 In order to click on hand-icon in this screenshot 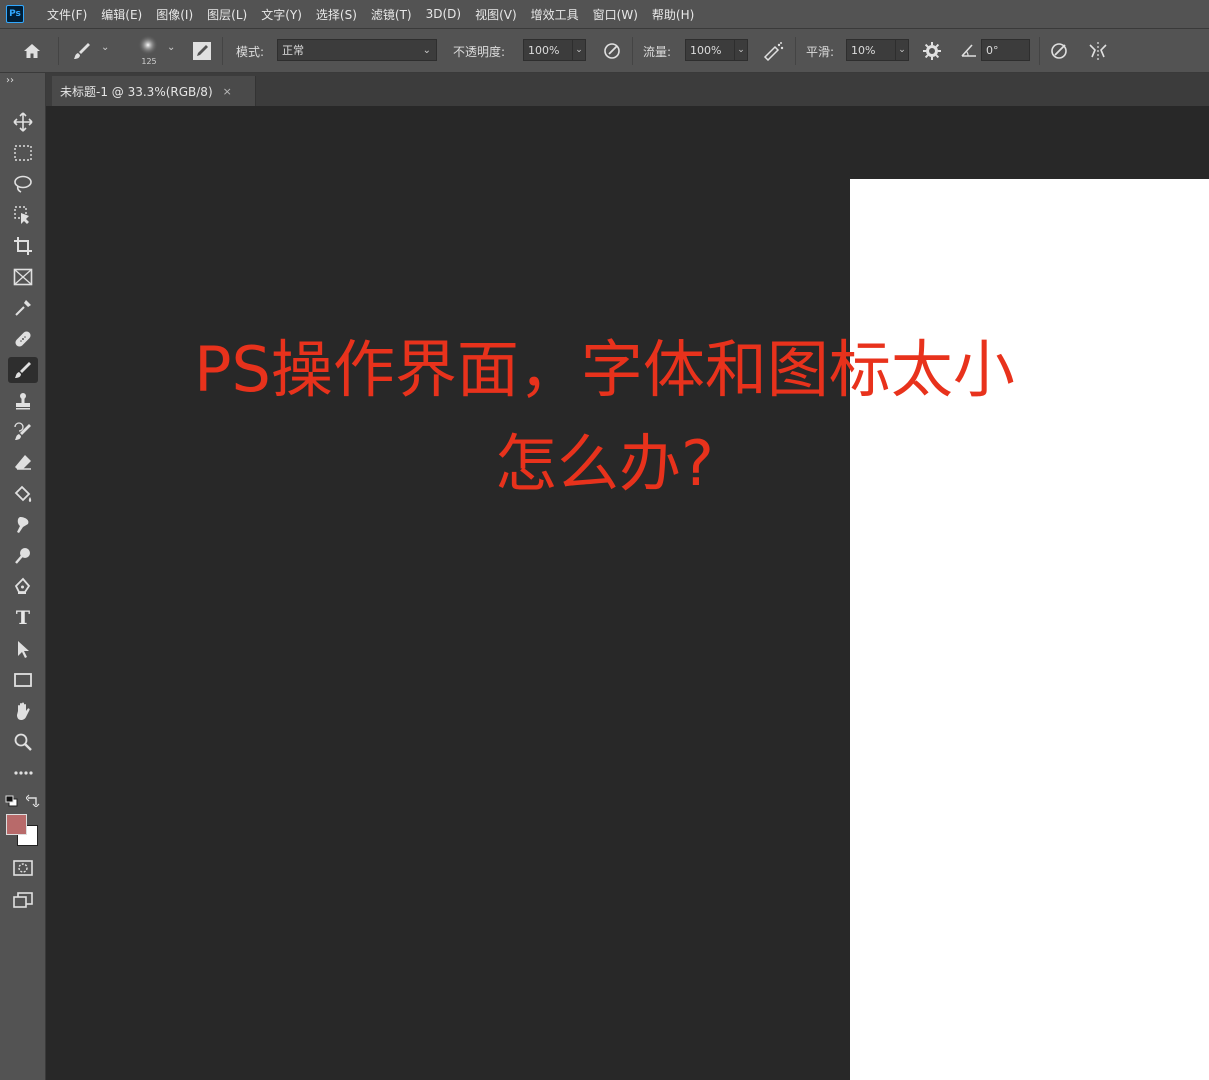, I will do `click(23, 711)`.